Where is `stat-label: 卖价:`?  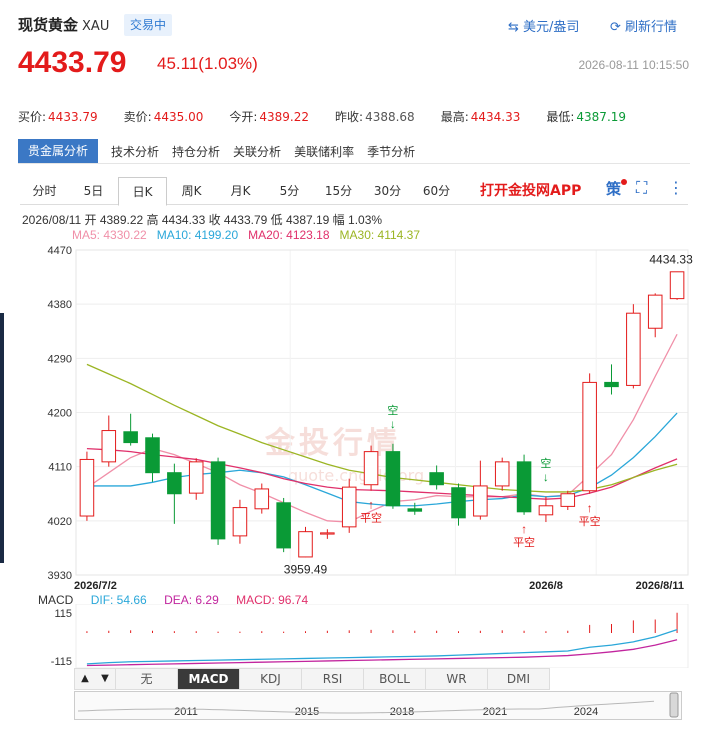 stat-label: 卖价: is located at coordinates (137, 117).